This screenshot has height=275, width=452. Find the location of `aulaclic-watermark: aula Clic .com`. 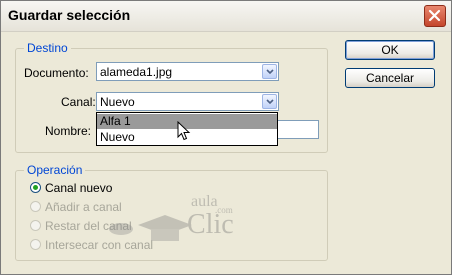

aulaclic-watermark: aula Clic .com is located at coordinates (173, 222).